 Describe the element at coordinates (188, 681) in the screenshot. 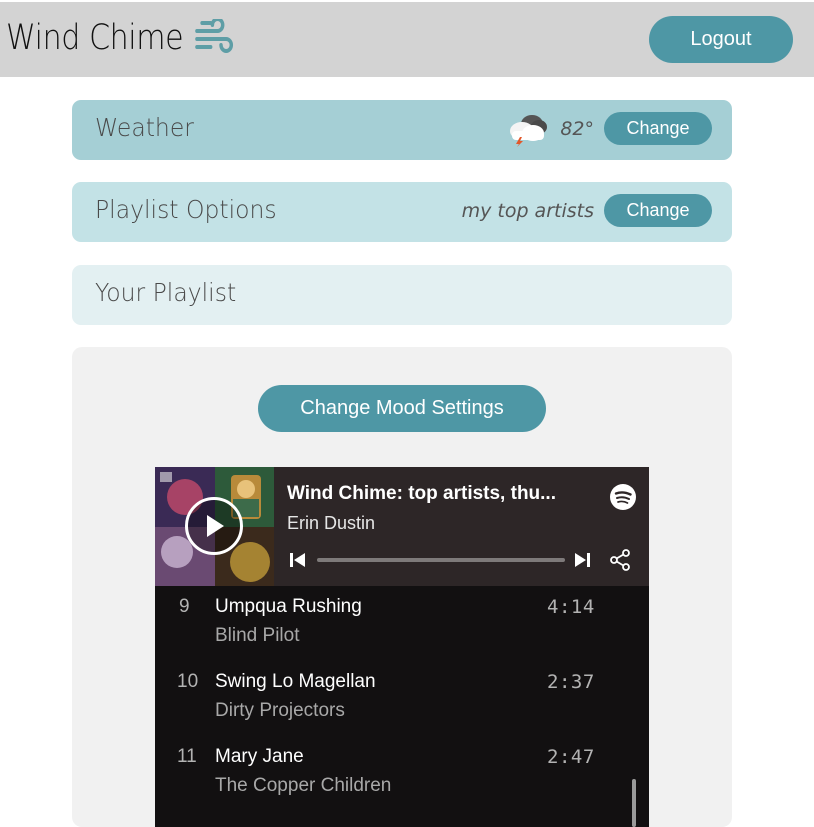

I see `track-number: 10` at that location.